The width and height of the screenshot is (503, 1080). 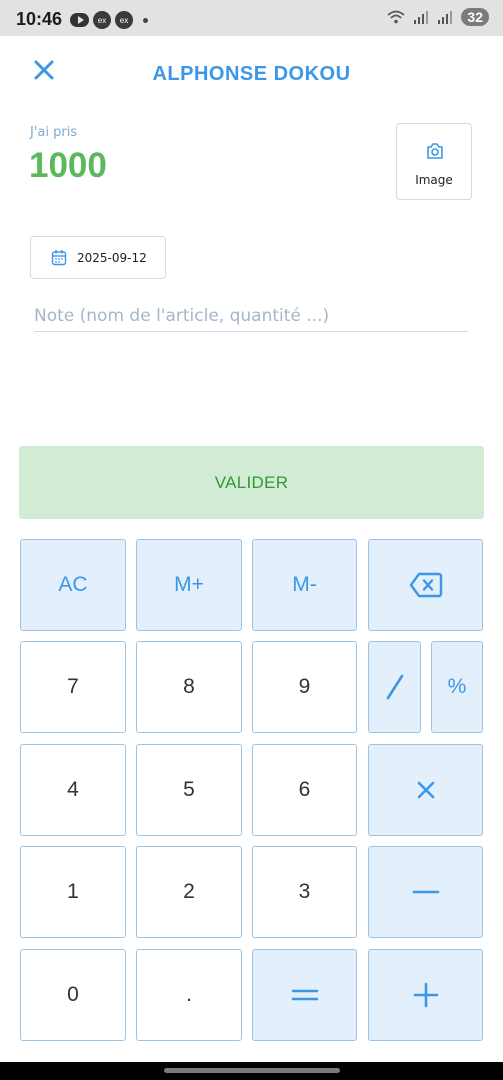 I want to click on more-notifications-dot-icon, so click(x=145, y=20).